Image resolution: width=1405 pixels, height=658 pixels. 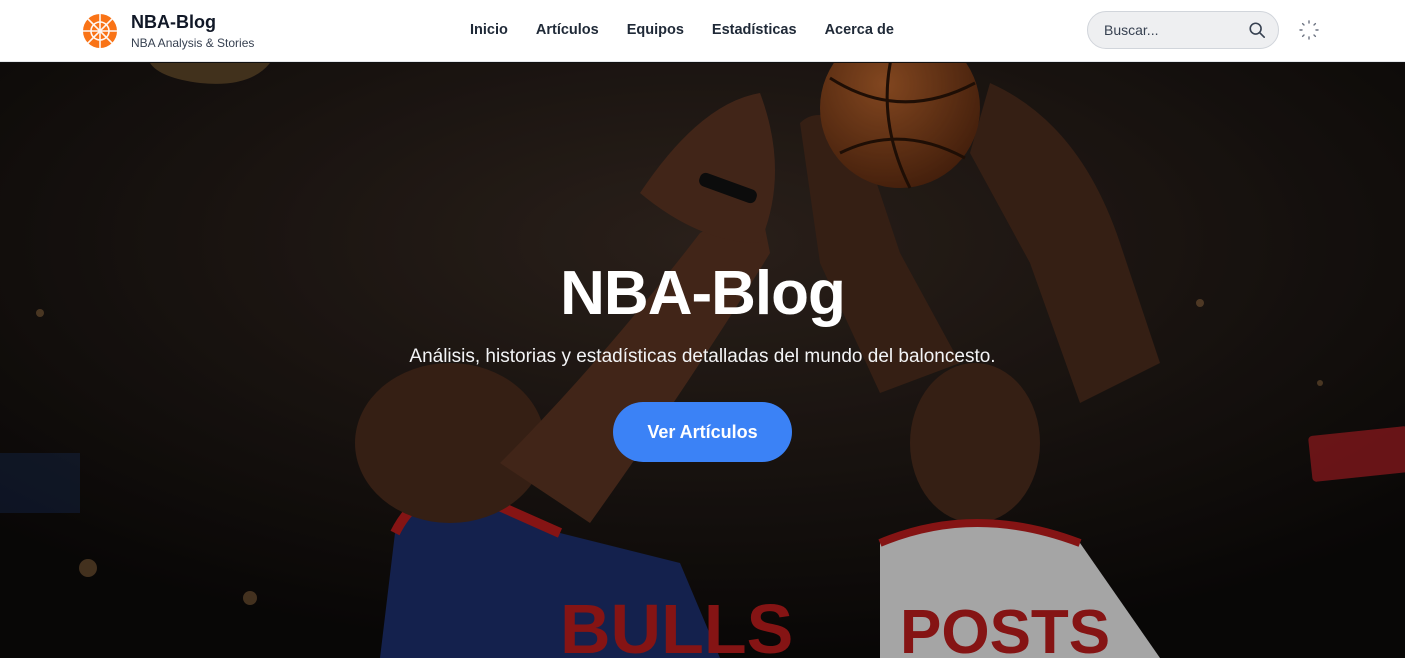 What do you see at coordinates (489, 30) in the screenshot?
I see `nav-item-inicio: Inicio` at bounding box center [489, 30].